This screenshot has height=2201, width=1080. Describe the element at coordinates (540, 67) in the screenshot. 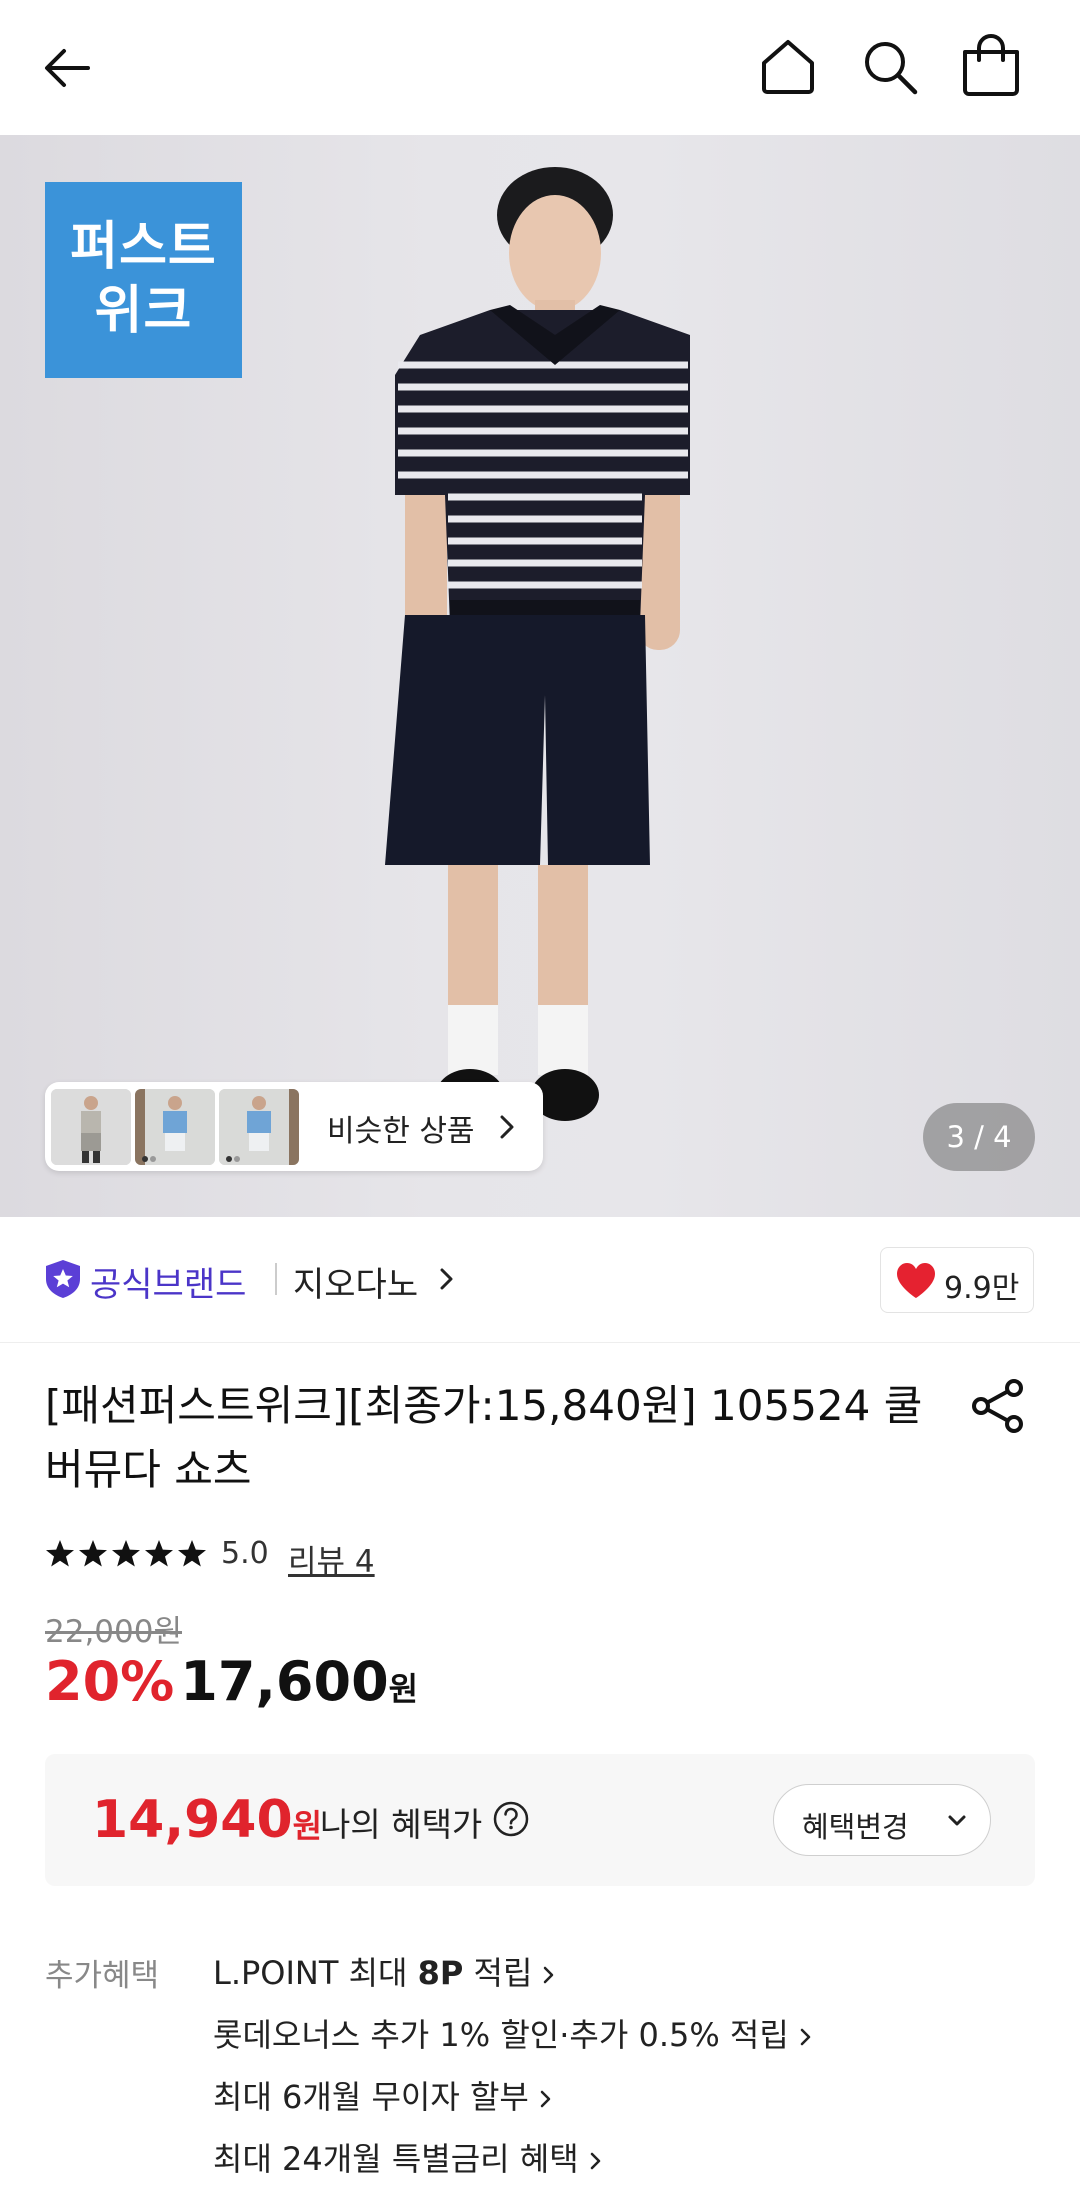

I see `top-bar` at that location.